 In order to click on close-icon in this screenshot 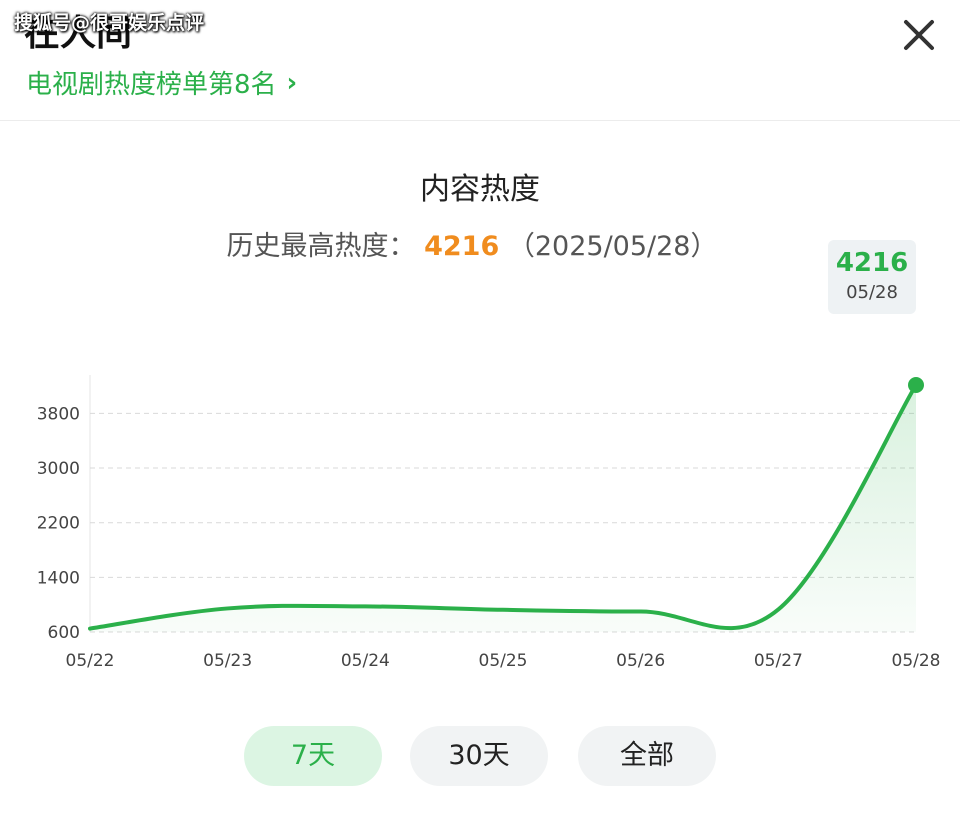, I will do `click(919, 35)`.